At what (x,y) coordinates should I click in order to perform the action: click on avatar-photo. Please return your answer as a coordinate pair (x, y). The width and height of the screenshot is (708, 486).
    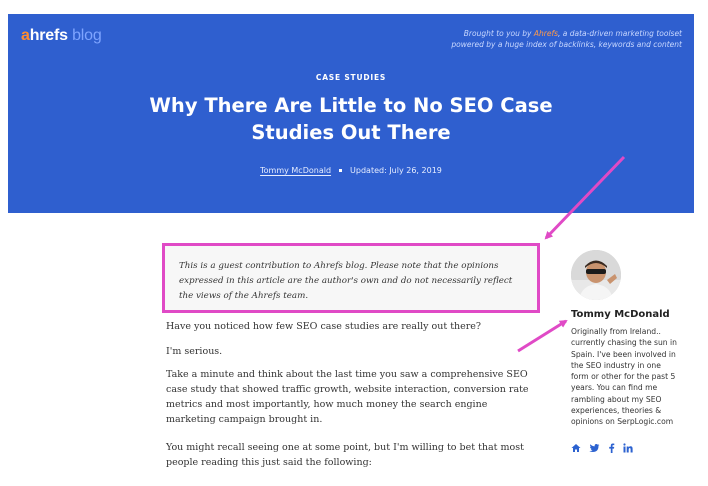
    Looking at the image, I should click on (596, 275).